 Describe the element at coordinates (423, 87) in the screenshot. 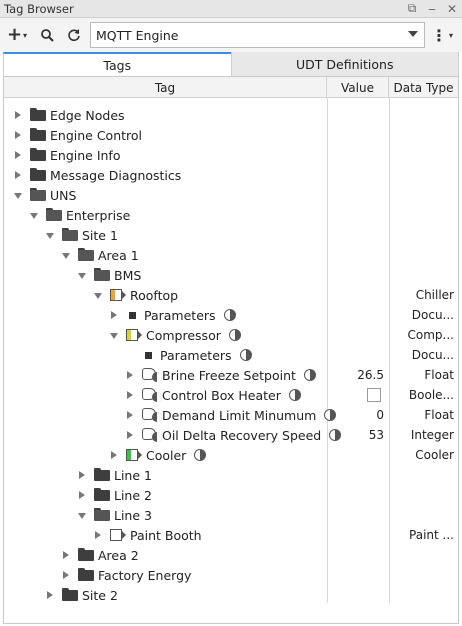

I see `column-header-datatype: Data Type` at that location.